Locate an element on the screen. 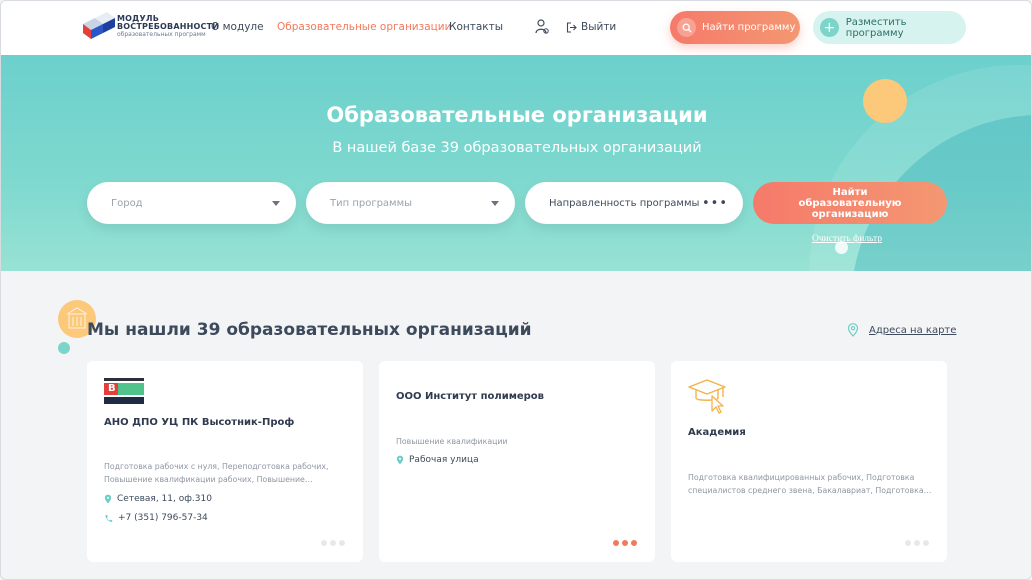  map-addresses-label: Адреса на карте is located at coordinates (913, 330).